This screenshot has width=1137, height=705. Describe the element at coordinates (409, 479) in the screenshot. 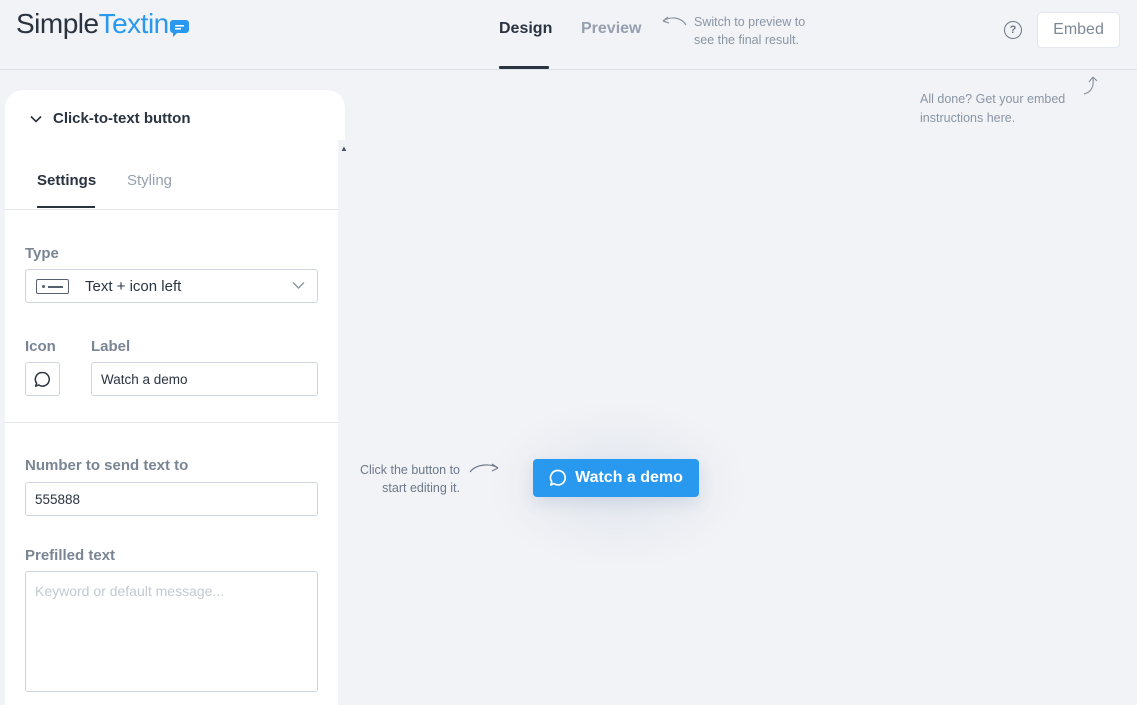

I see `canvas-hint: Click the button to start editing it.` at that location.